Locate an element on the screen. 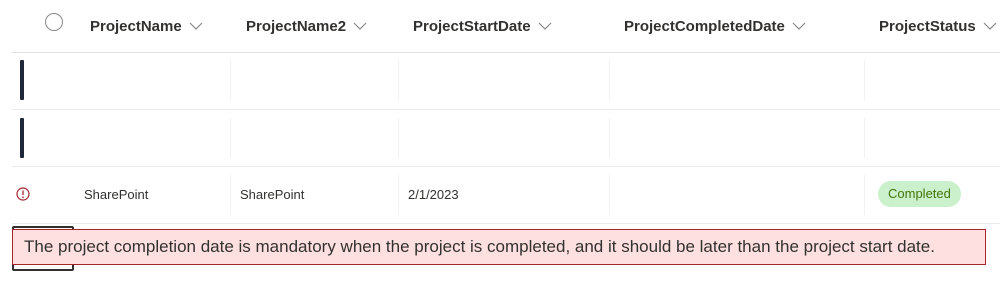 The height and width of the screenshot is (281, 1000). select-all-checkbox is located at coordinates (54, 22).